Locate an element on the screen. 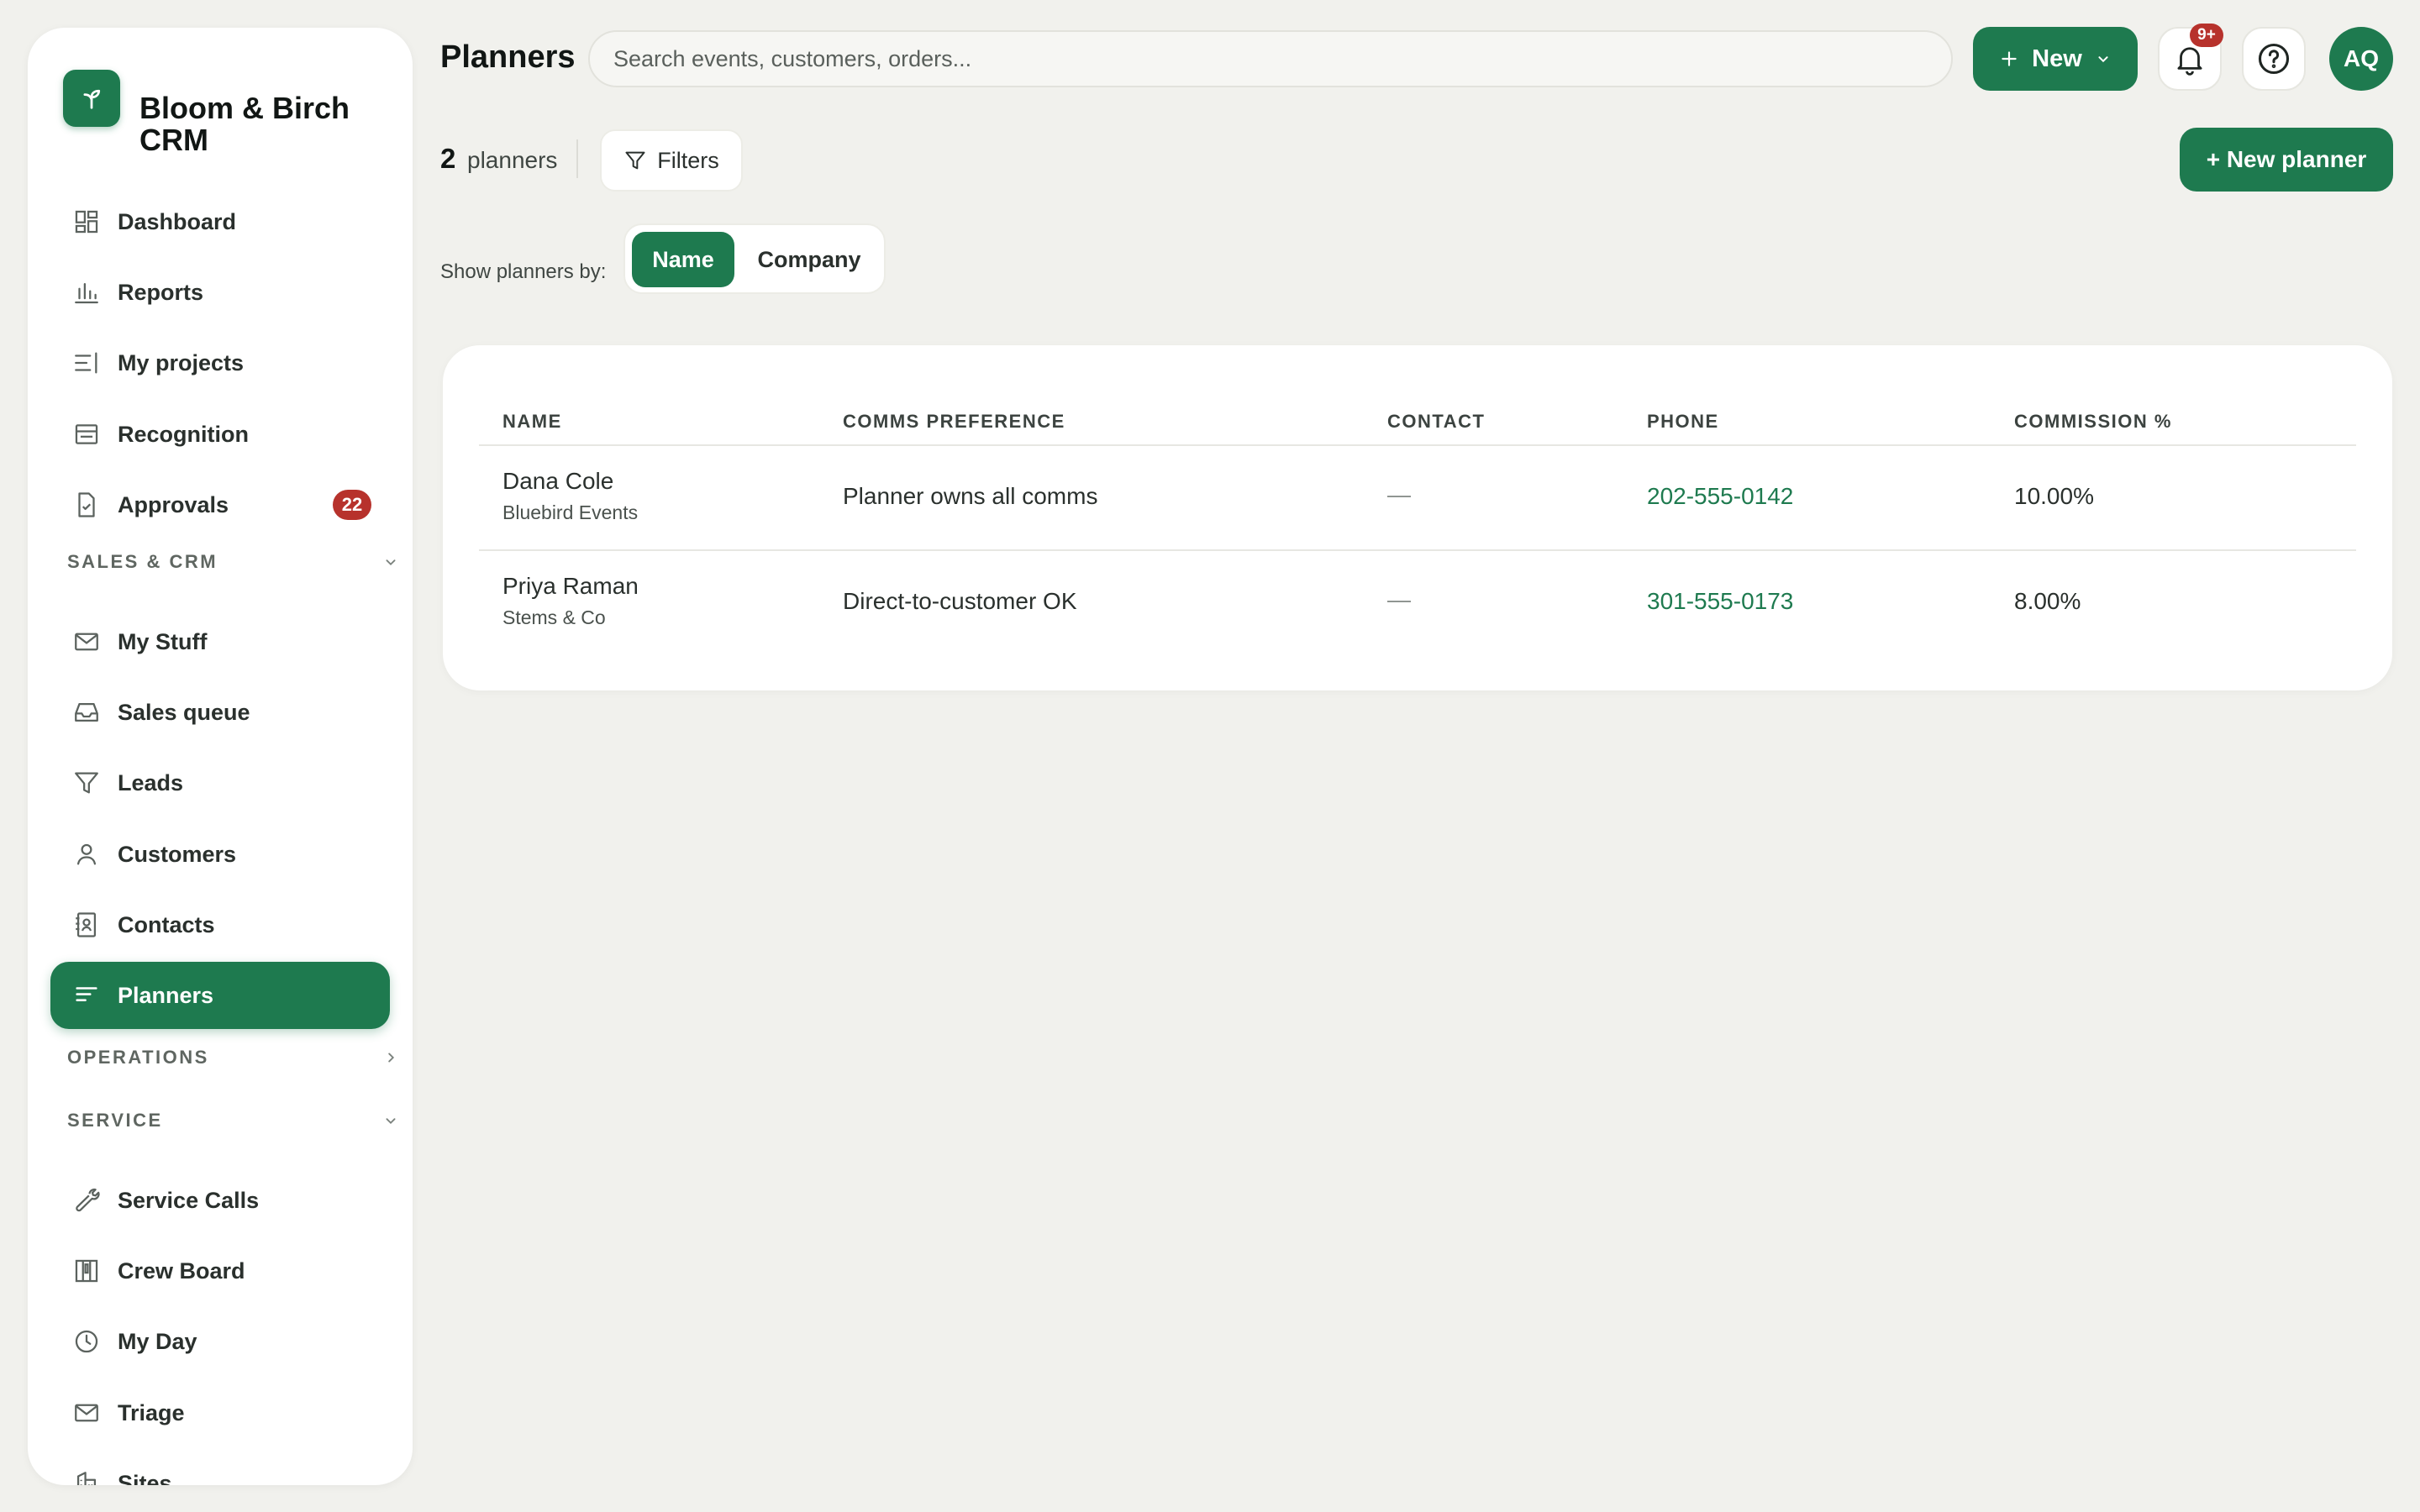 The height and width of the screenshot is (1512, 2420). kanban-icon is located at coordinates (86, 1271).